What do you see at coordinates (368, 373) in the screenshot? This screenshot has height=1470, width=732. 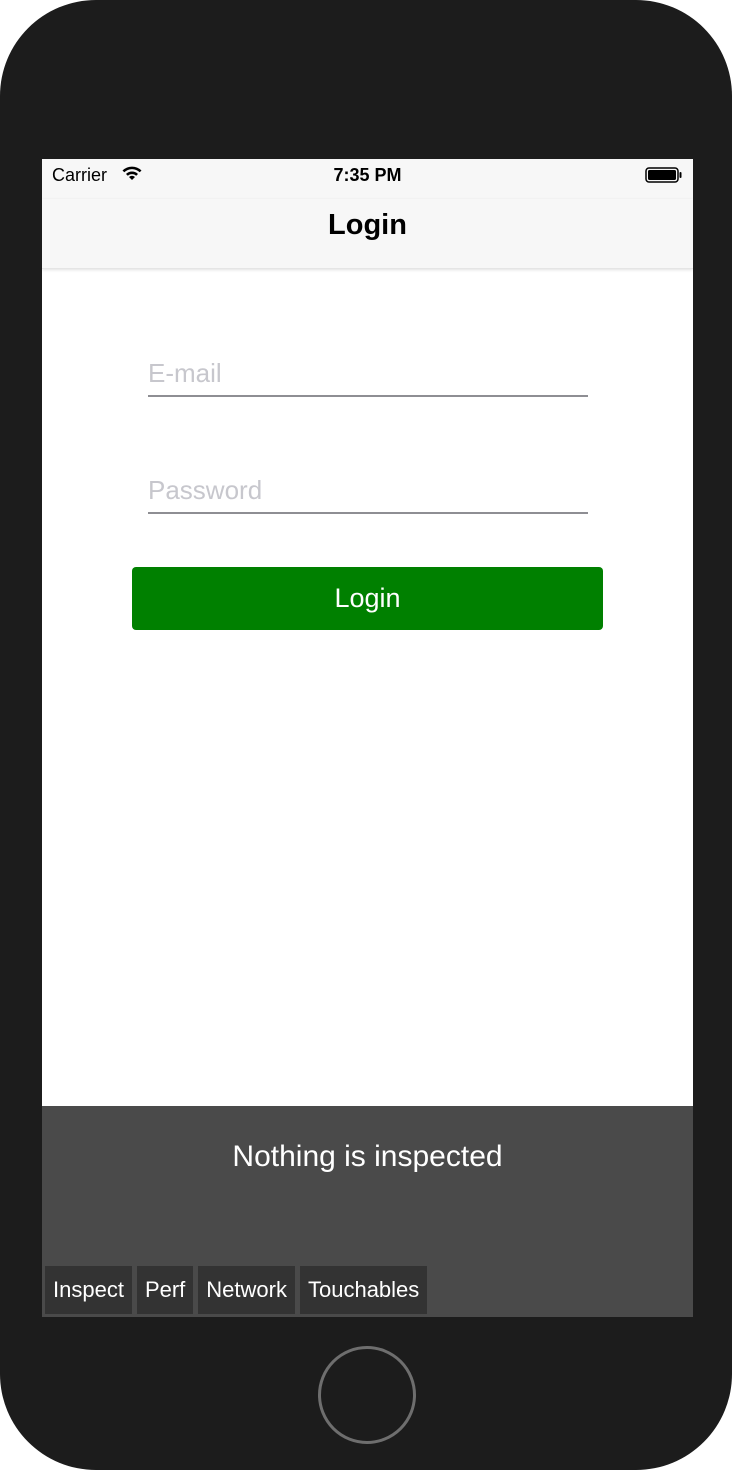 I see `email-input` at bounding box center [368, 373].